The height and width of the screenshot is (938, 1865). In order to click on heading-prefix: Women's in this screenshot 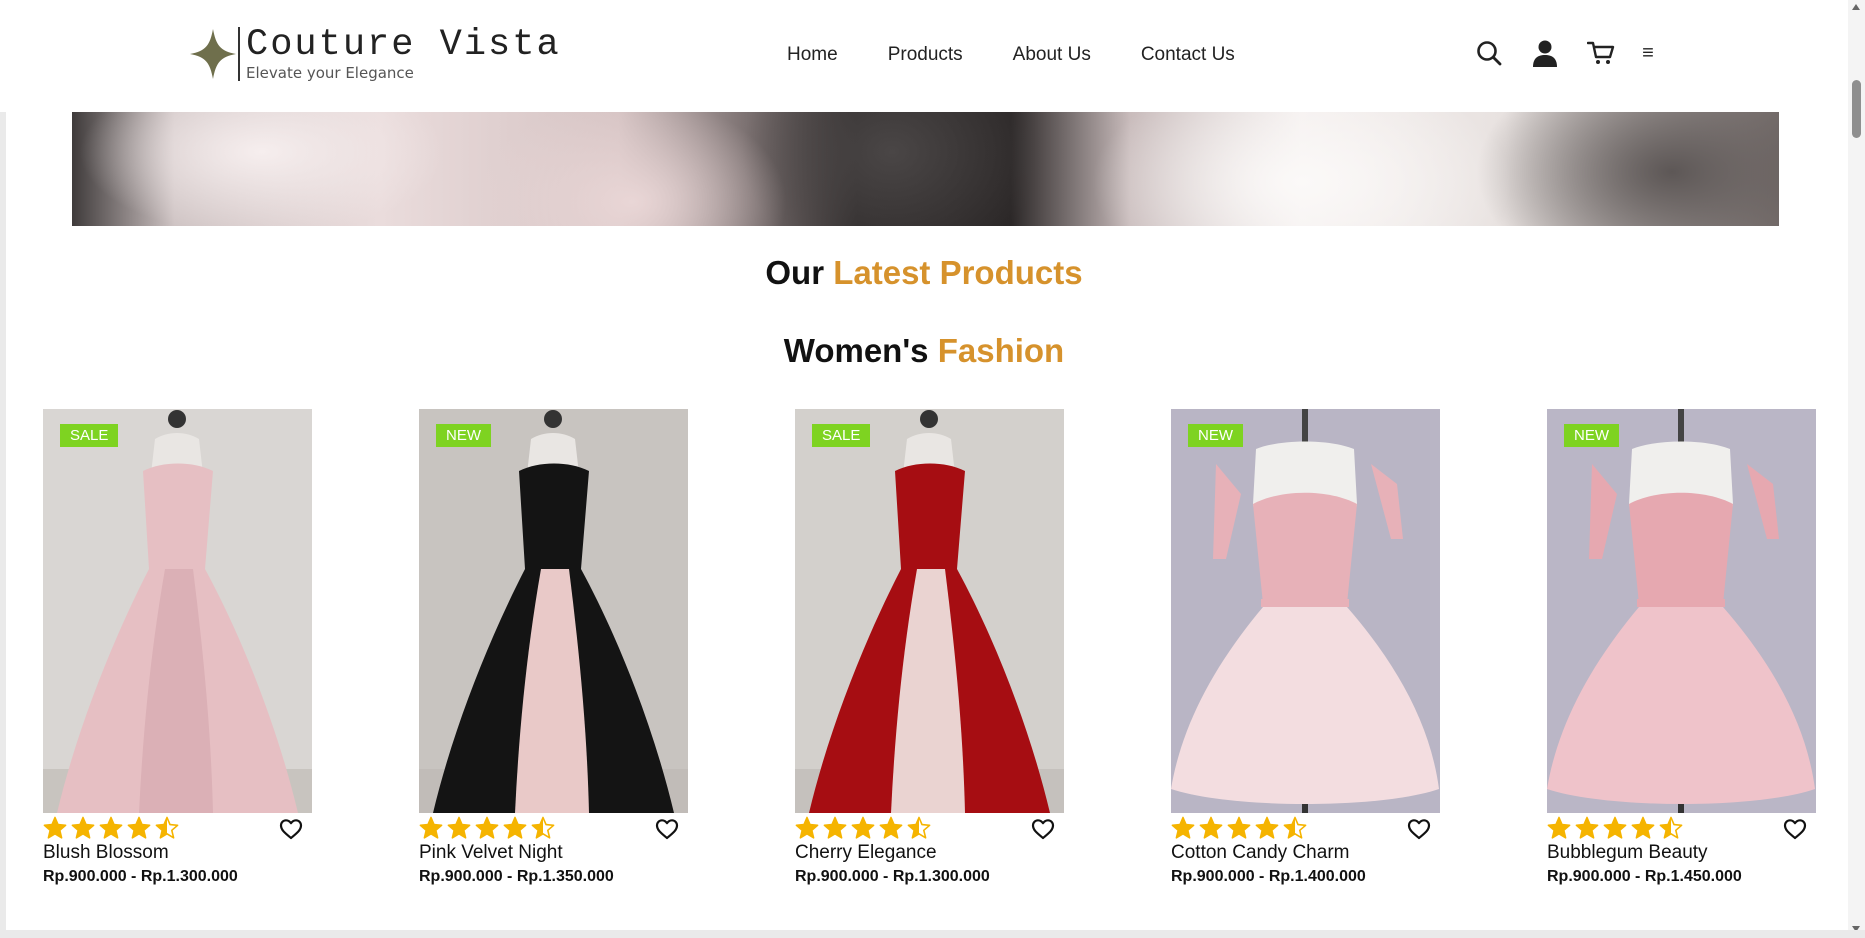, I will do `click(860, 350)`.